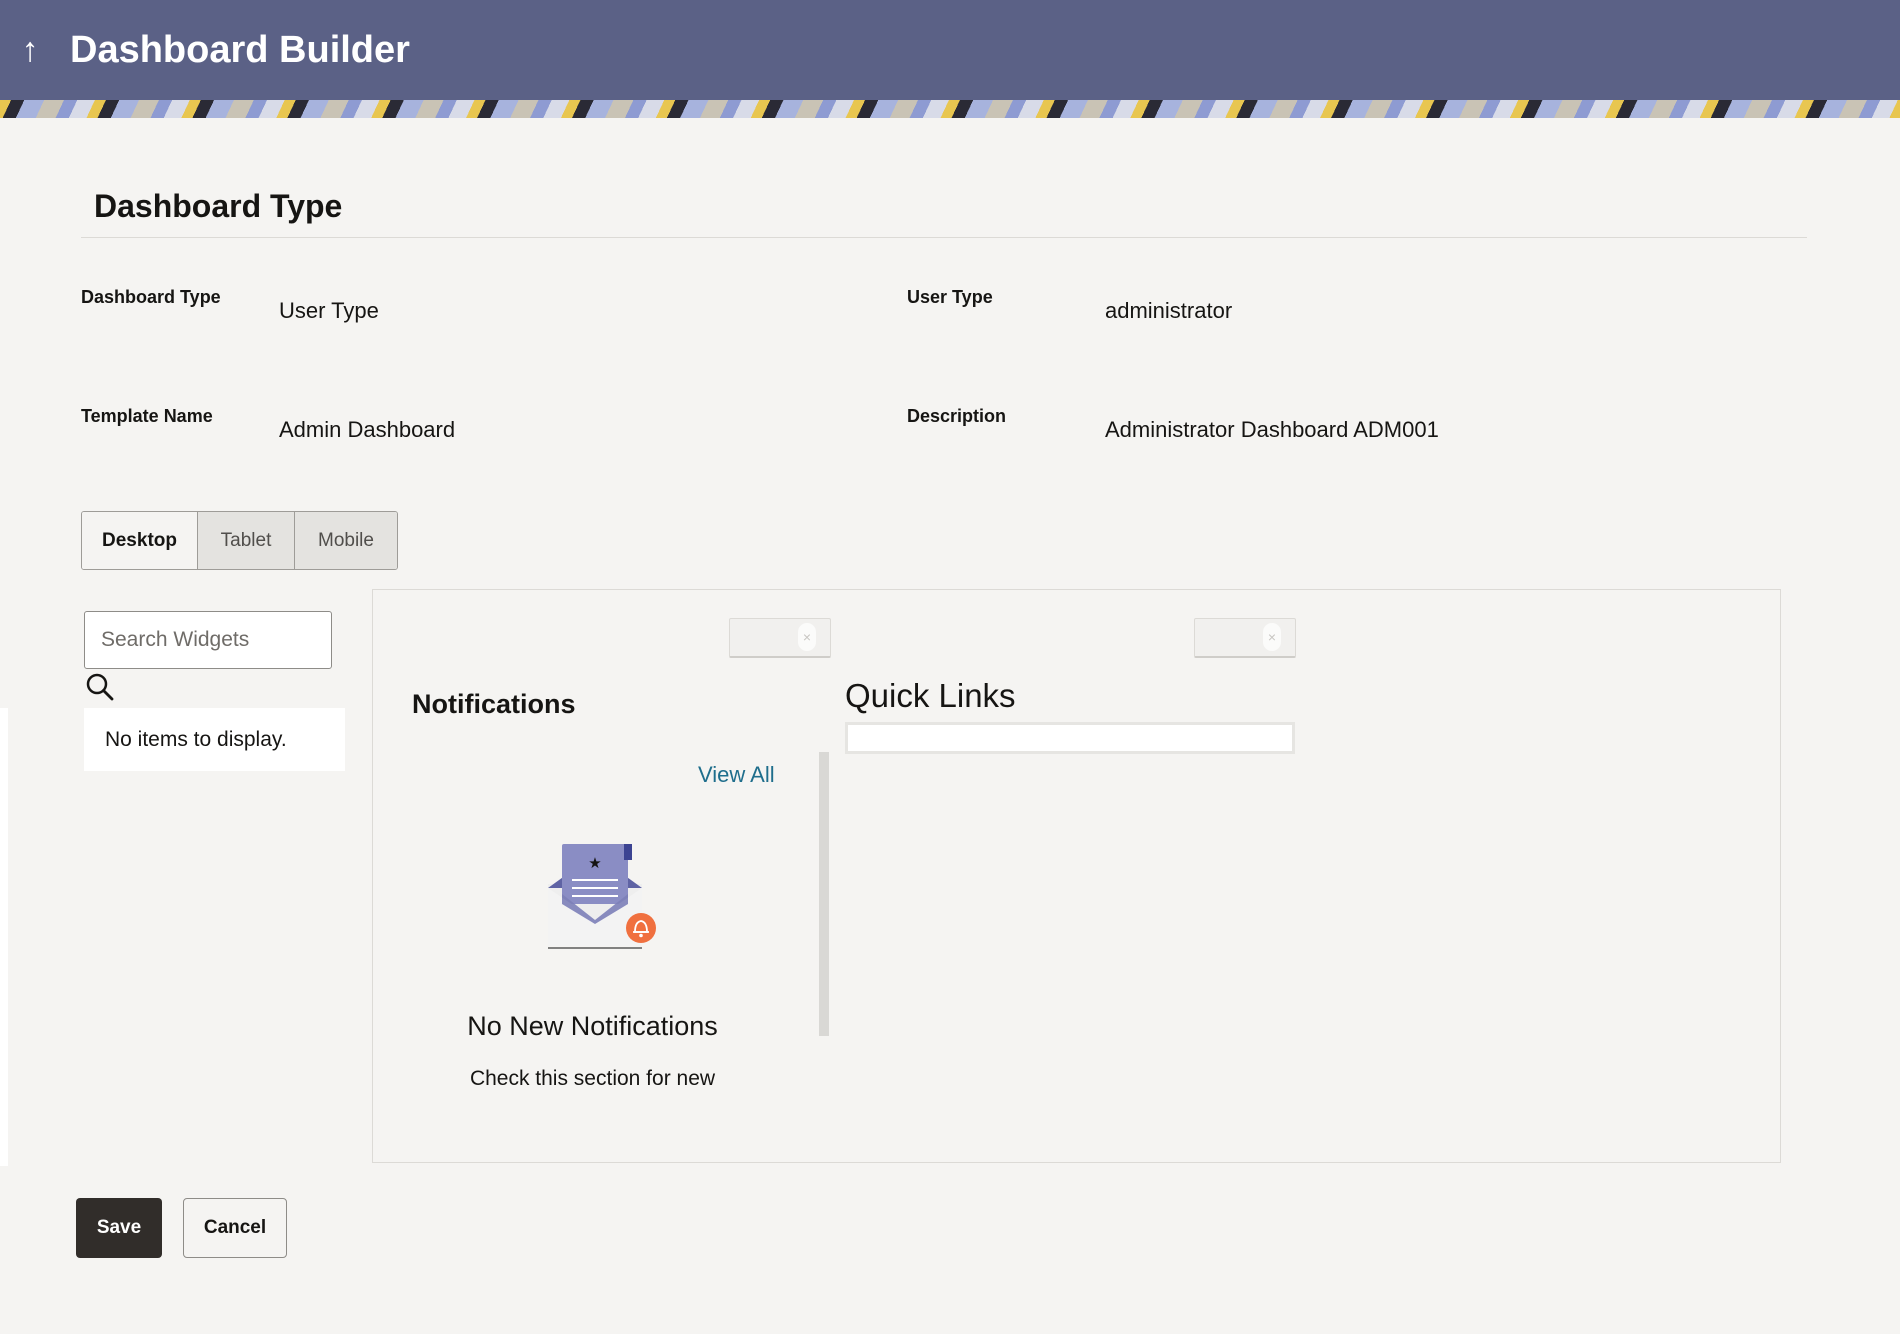 The image size is (1900, 1334). Describe the element at coordinates (780, 638) in the screenshot. I see `notifications-widget-handle: ×` at that location.